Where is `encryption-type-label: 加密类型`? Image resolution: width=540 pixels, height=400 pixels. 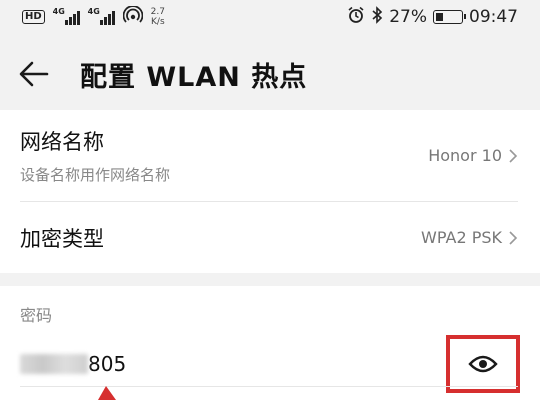
encryption-type-label: 加密类型 is located at coordinates (62, 238).